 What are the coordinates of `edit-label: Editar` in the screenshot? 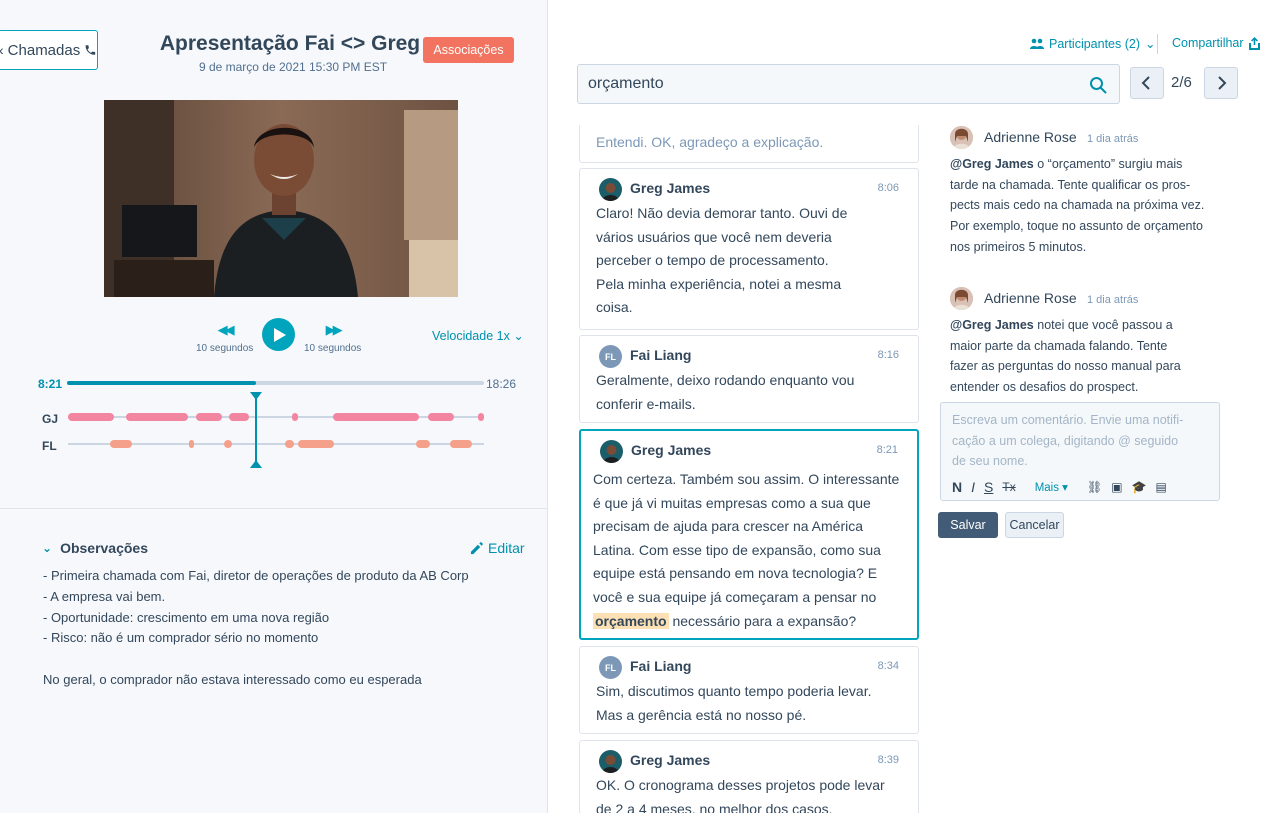 It's located at (506, 548).